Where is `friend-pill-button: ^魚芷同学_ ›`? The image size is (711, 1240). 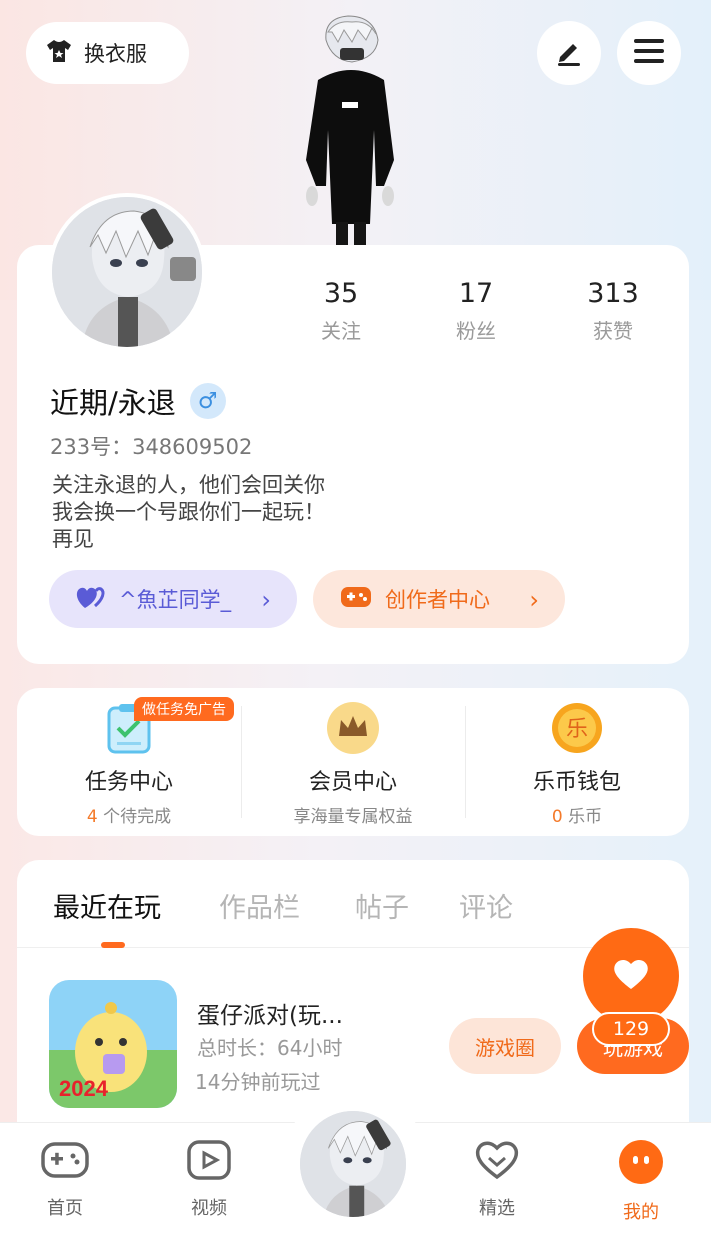 friend-pill-button: ^魚芷同学_ › is located at coordinates (173, 599).